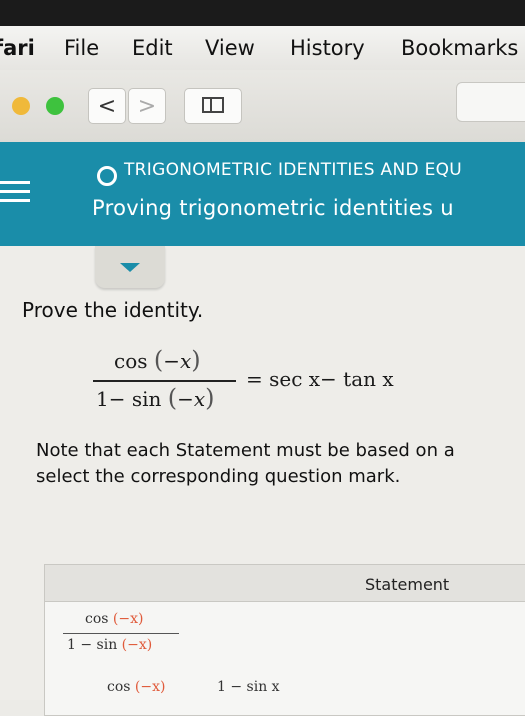  I want to click on row2-left-arg: (−x), so click(150, 687).